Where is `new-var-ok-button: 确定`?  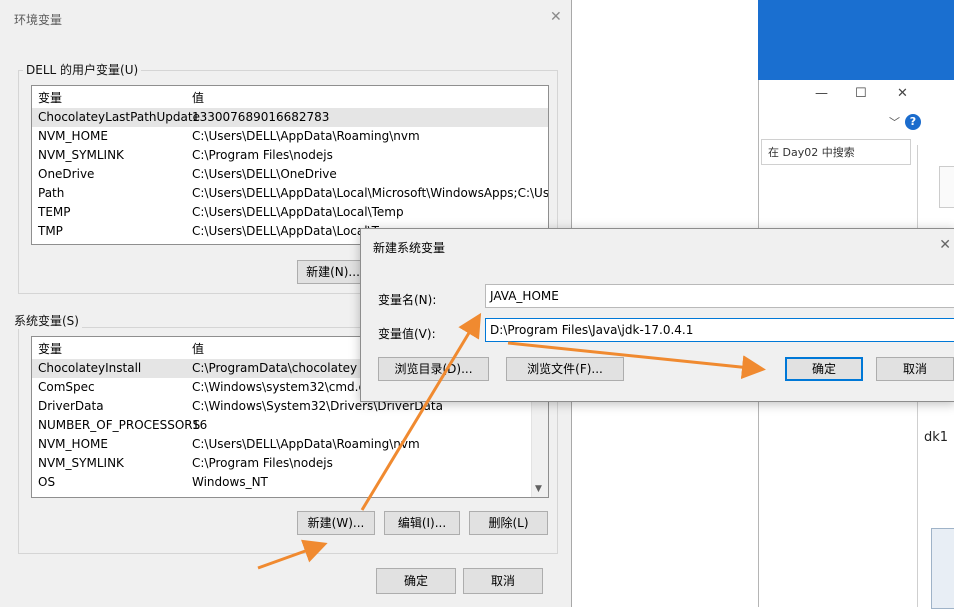
new-var-ok-button: 确定 is located at coordinates (824, 369).